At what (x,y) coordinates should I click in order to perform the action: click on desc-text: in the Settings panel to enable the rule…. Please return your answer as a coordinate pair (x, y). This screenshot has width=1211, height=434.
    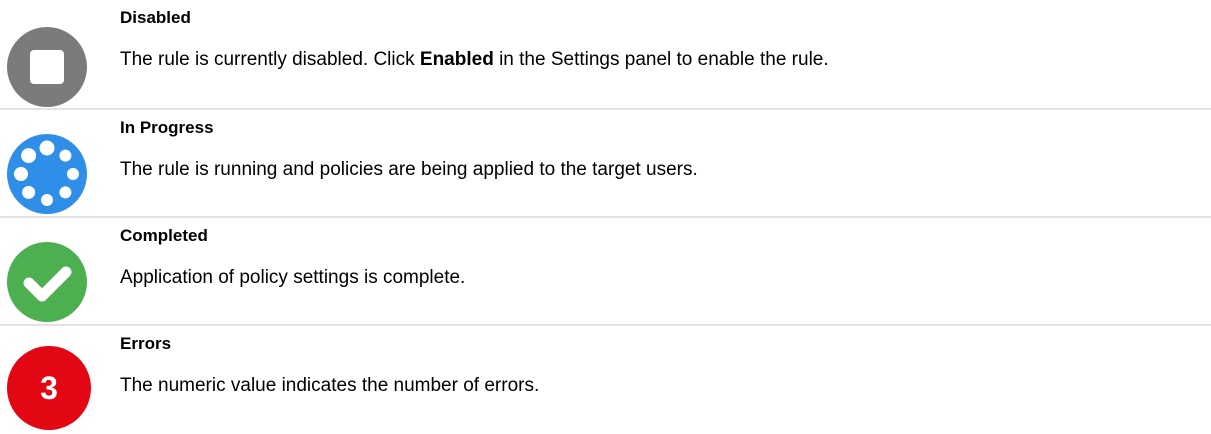
    Looking at the image, I should click on (661, 59).